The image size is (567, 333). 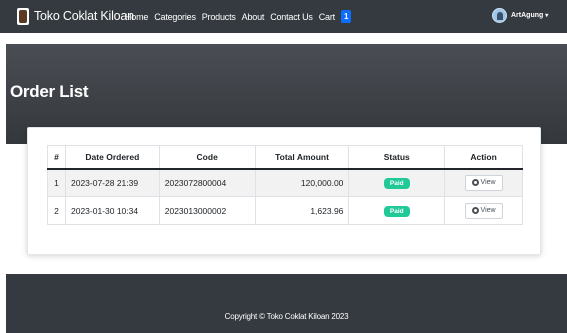 What do you see at coordinates (49, 91) in the screenshot?
I see `page-title: Order List` at bounding box center [49, 91].